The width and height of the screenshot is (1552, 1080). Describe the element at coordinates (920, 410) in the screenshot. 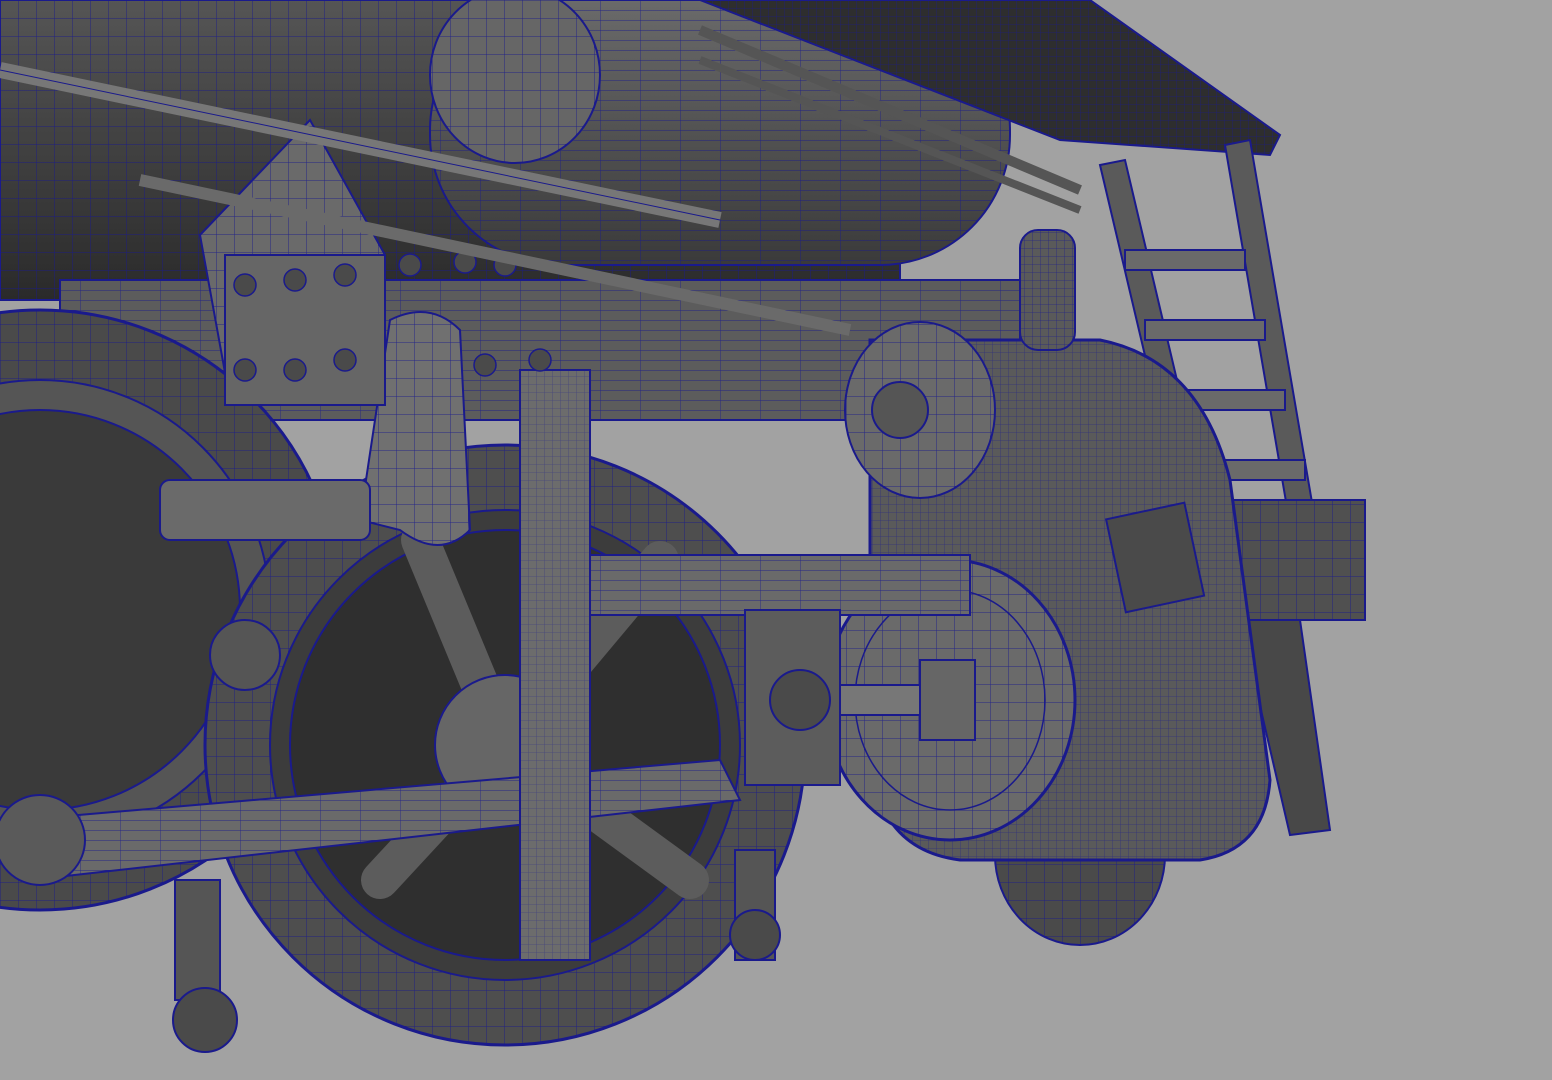

I see `steam-chest-cover` at that location.